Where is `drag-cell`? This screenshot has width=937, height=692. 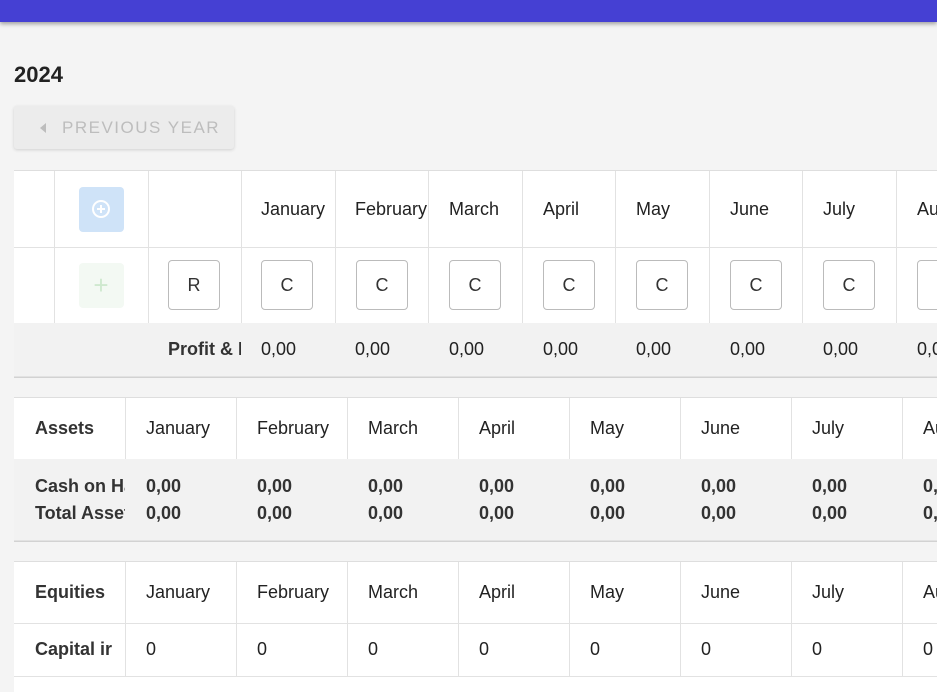
drag-cell is located at coordinates (34, 285).